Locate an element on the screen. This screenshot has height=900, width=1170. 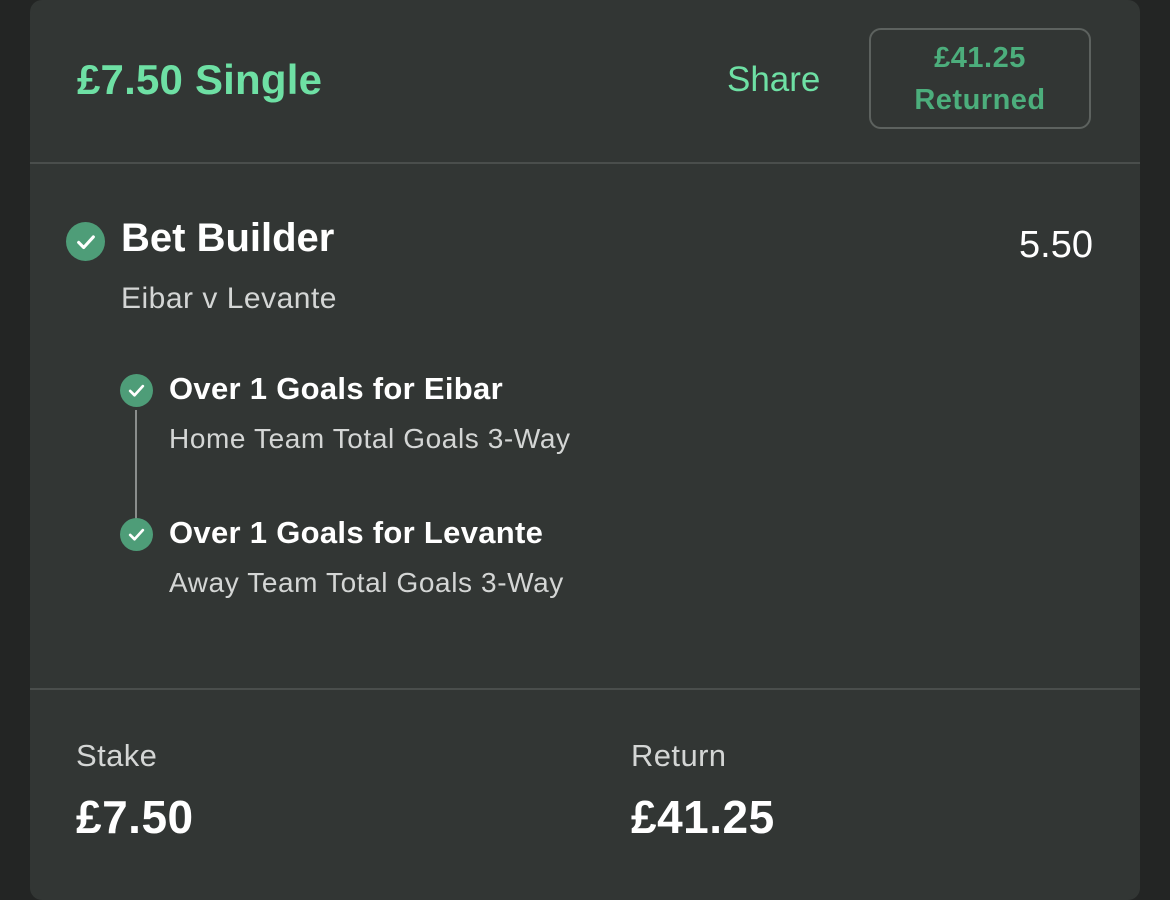
bet-type: Bet Builder is located at coordinates (228, 238).